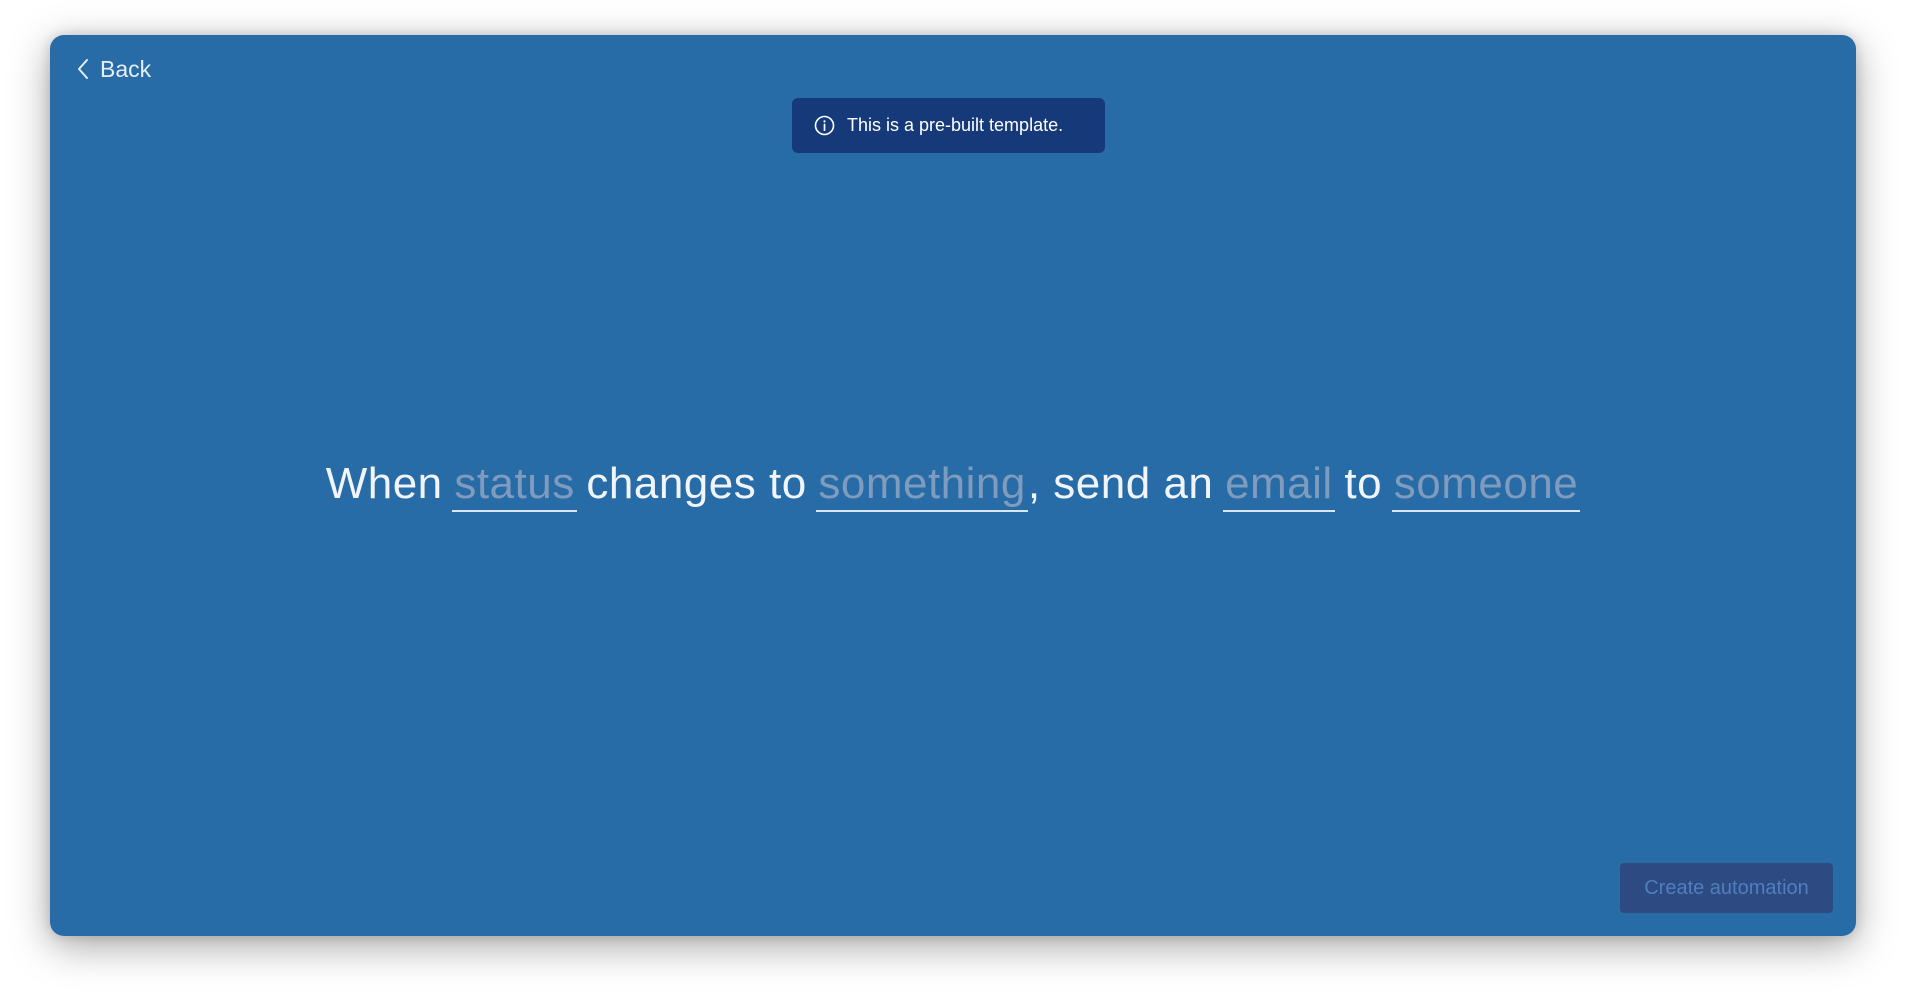 The height and width of the screenshot is (1000, 1906). Describe the element at coordinates (1726, 888) in the screenshot. I see `create-automation-button: Create automation` at that location.